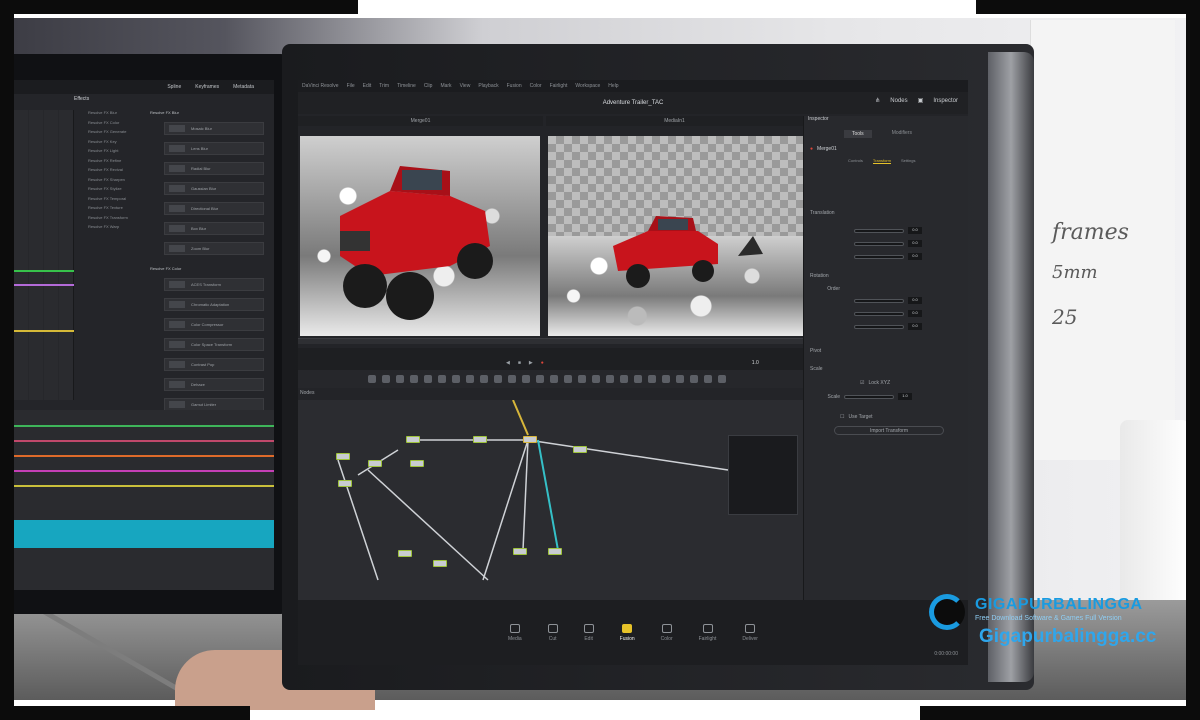 Image resolution: width=1200 pixels, height=720 pixels. I want to click on play-reverse-icon: ◀, so click(508, 363).